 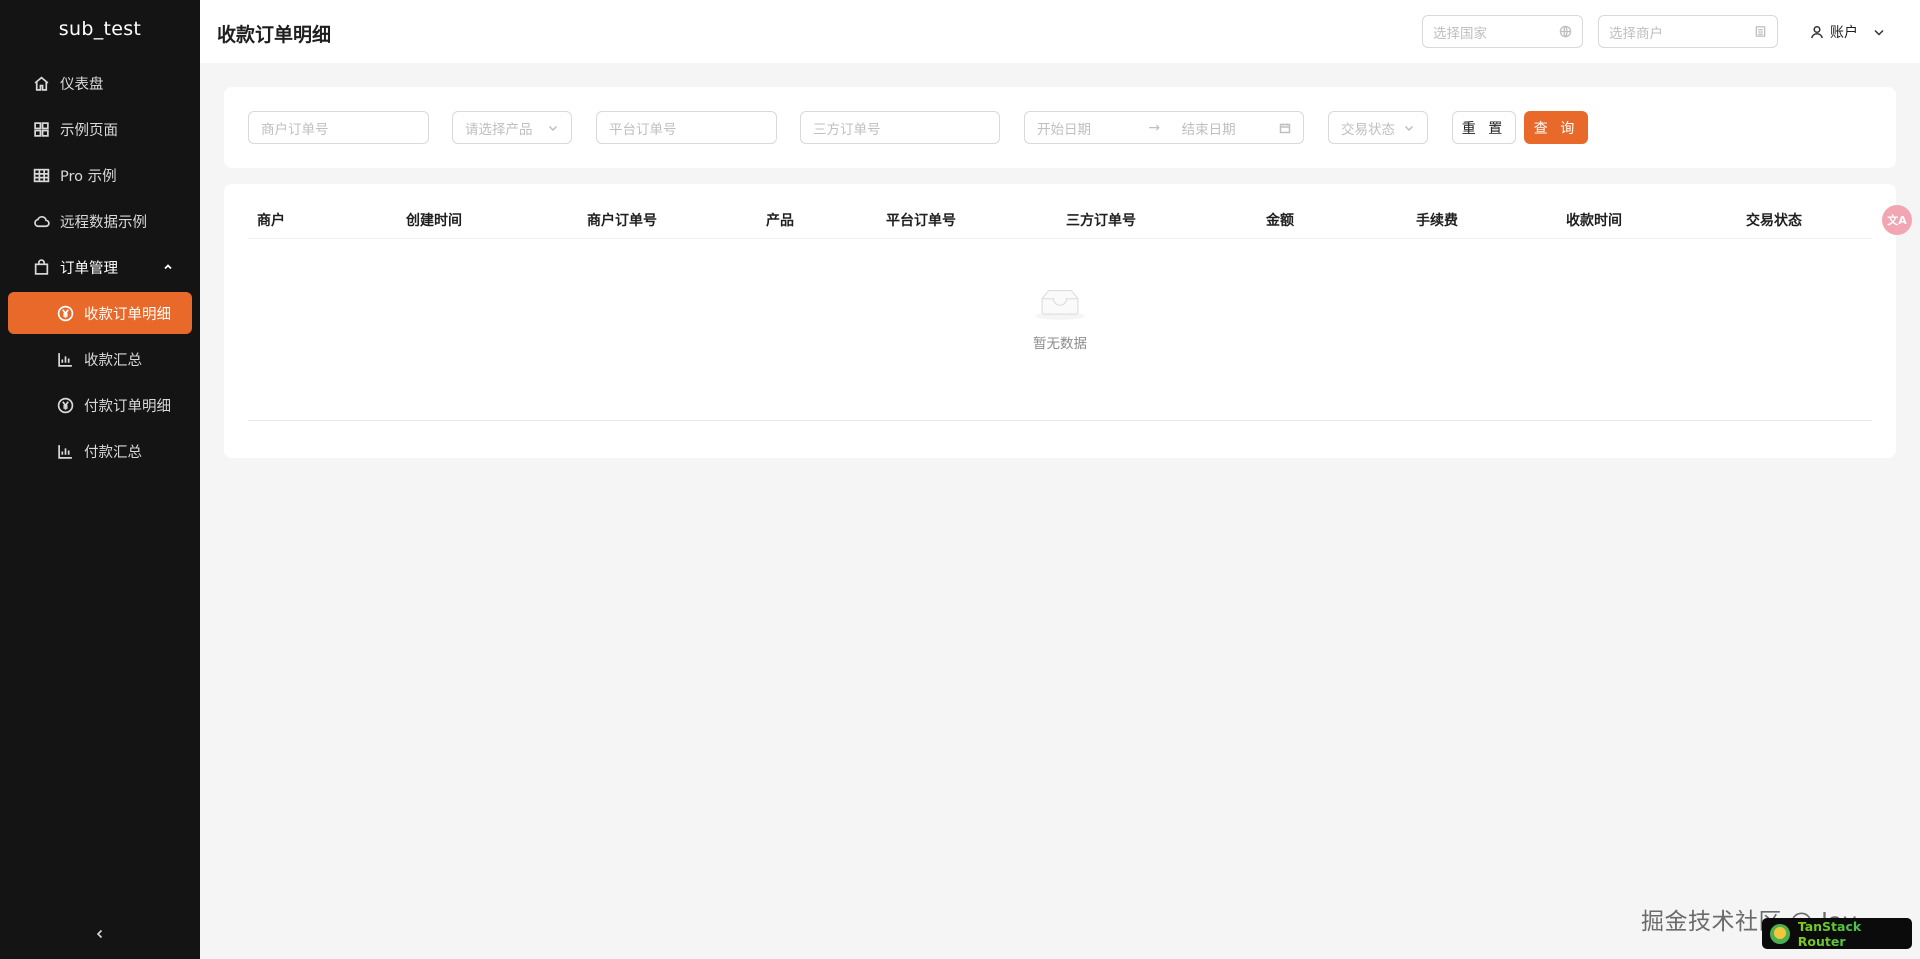 I want to click on third-party-order-placeholder: 三方订单号, so click(x=847, y=129).